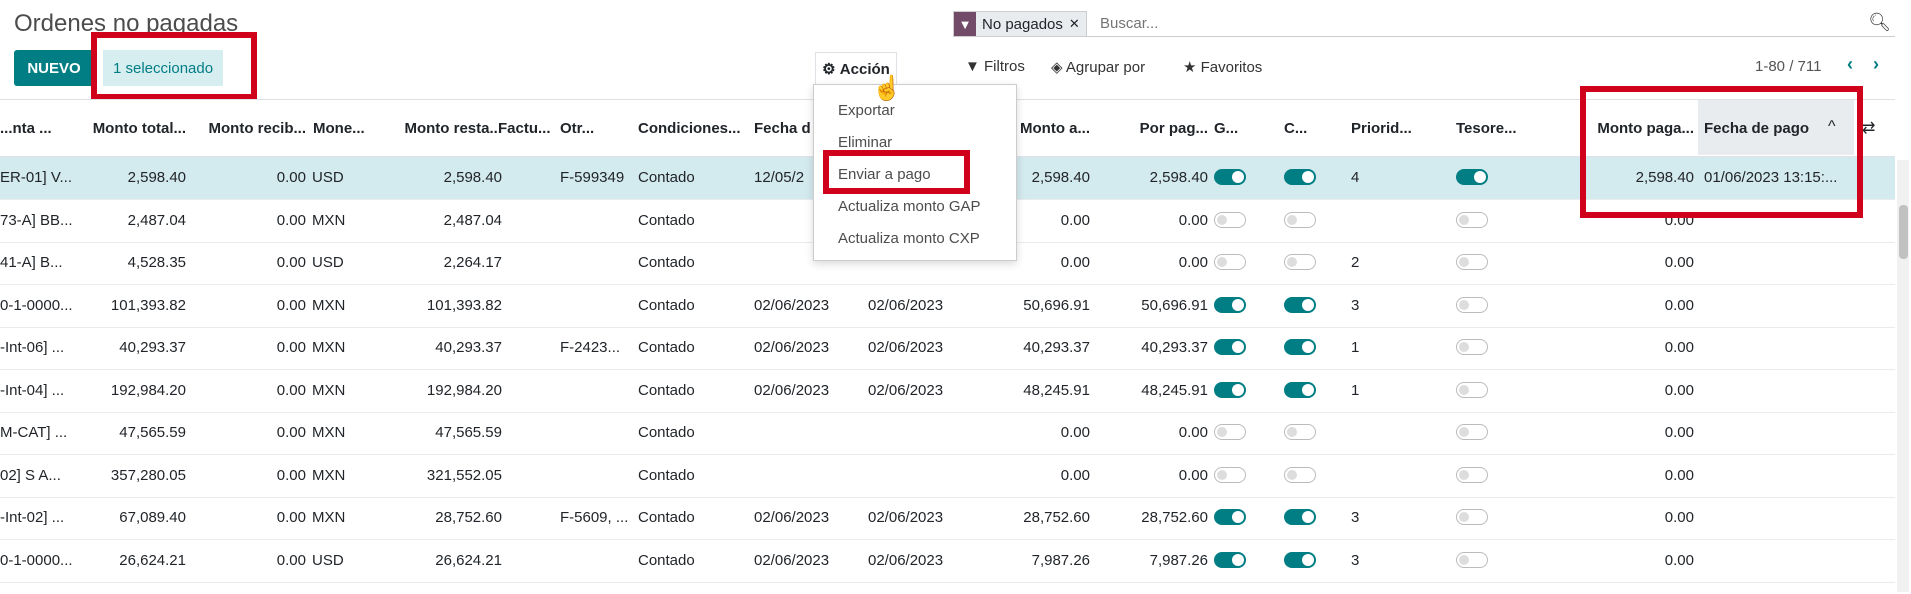 The height and width of the screenshot is (594, 1911). What do you see at coordinates (1077, 24) in the screenshot?
I see `close-icon: ✕` at bounding box center [1077, 24].